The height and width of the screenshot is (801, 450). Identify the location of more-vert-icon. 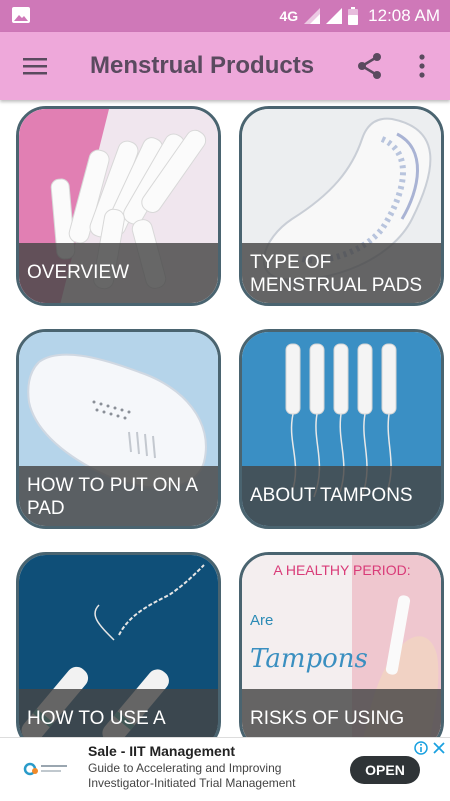
(422, 66).